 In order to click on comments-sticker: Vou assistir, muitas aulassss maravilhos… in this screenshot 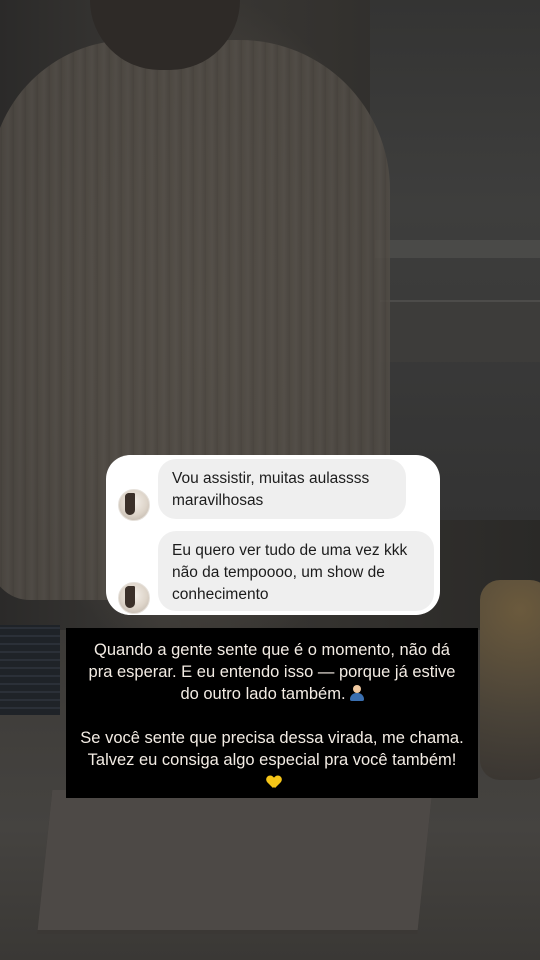, I will do `click(273, 535)`.